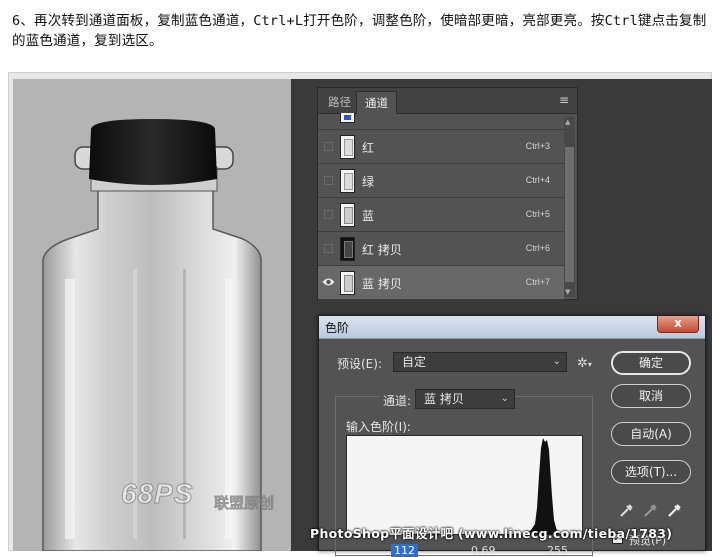  What do you see at coordinates (537, 282) in the screenshot?
I see `channel-shortcut: Ctrl+7` at bounding box center [537, 282].